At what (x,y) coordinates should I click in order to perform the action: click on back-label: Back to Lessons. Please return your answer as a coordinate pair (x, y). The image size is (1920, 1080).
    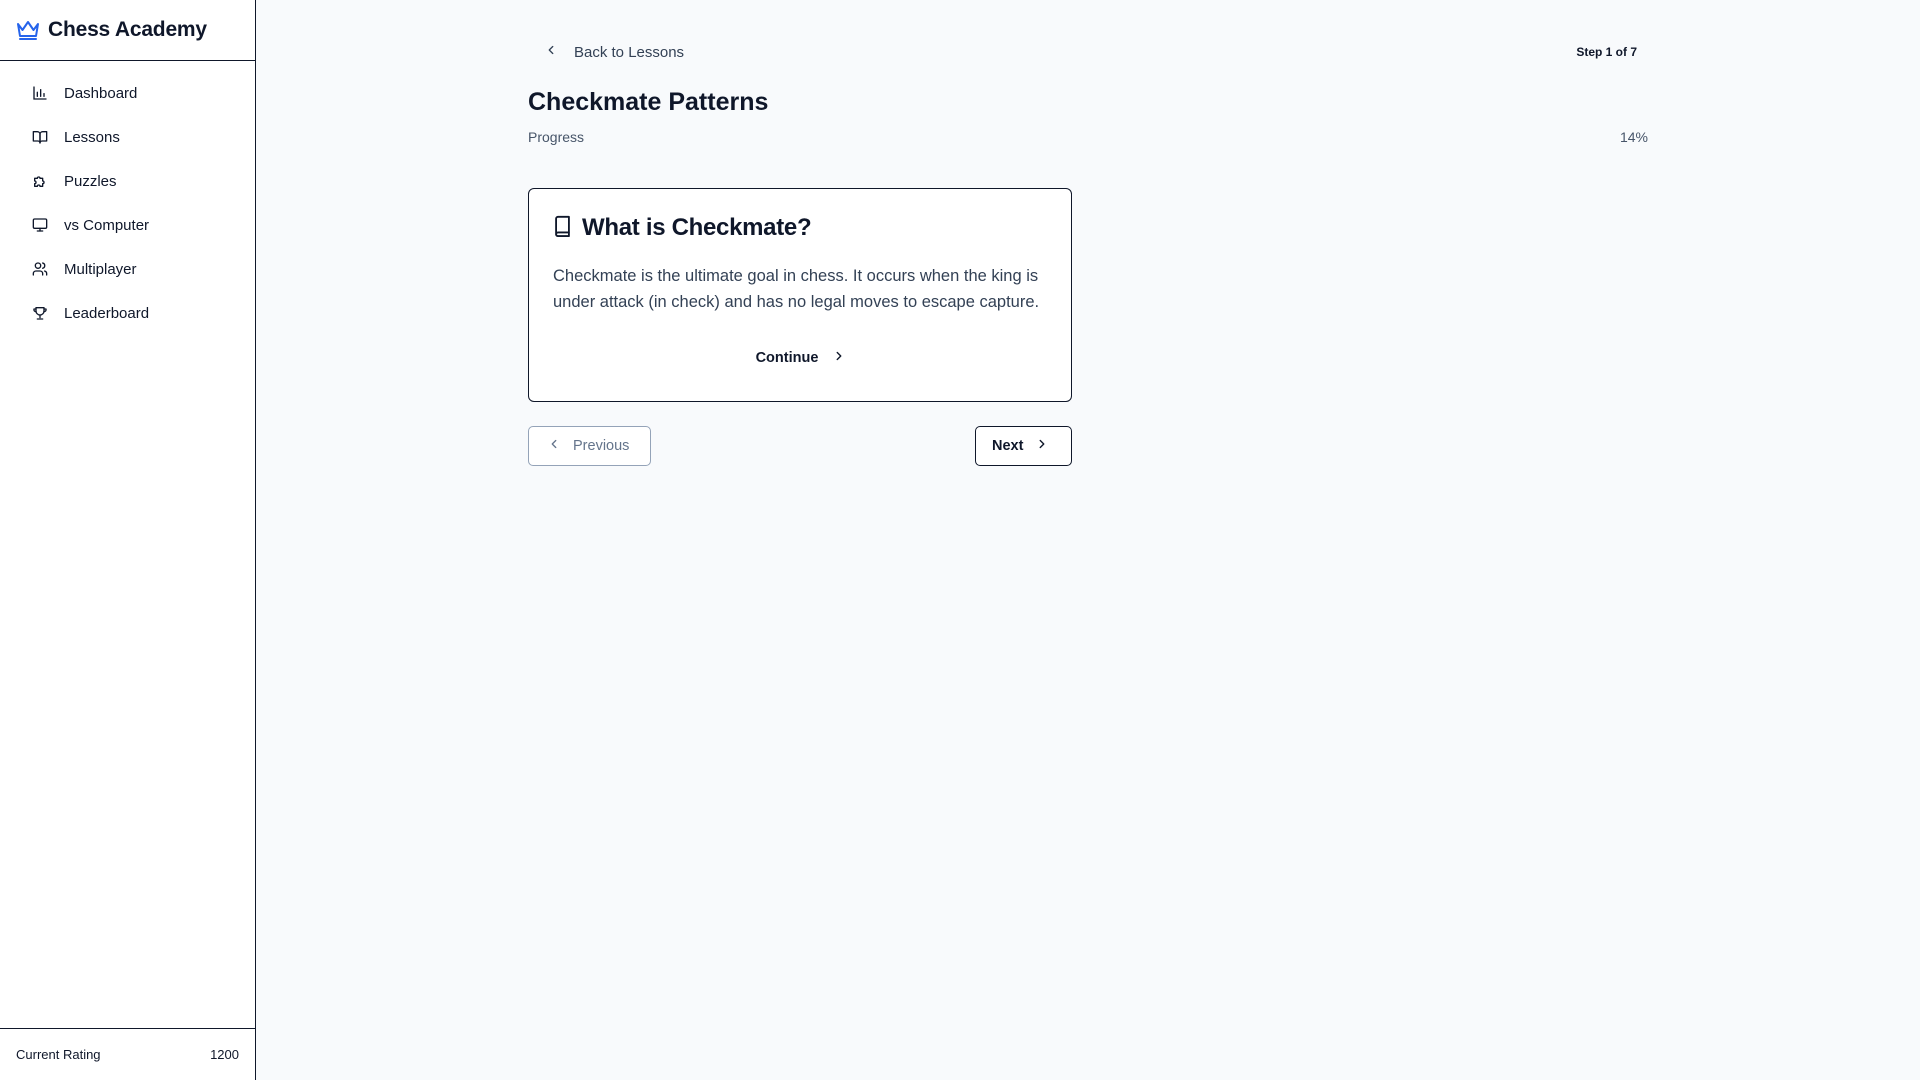
    Looking at the image, I should click on (629, 52).